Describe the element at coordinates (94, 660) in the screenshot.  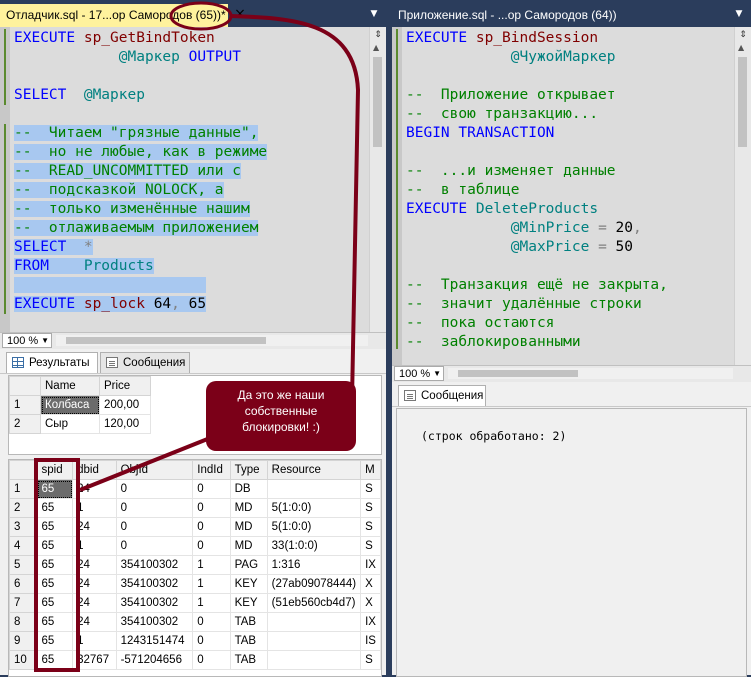
I see `table-cell: 32767` at that location.